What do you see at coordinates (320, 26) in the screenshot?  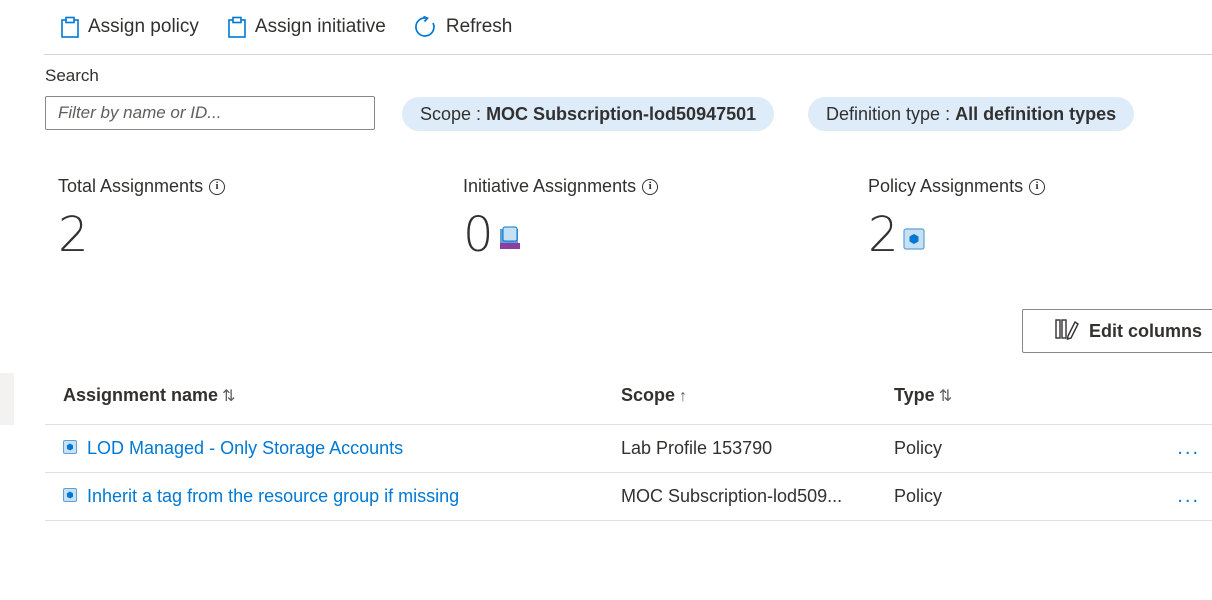 I see `assign-initiative-label: Assign initiative` at bounding box center [320, 26].